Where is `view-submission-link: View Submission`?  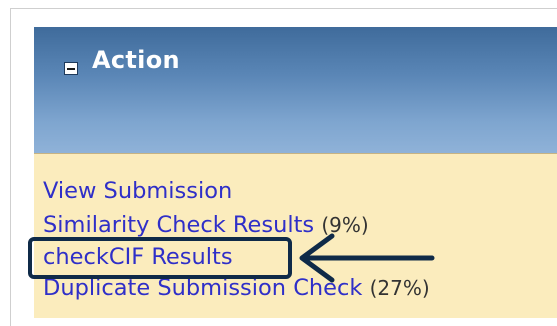 view-submission-link: View Submission is located at coordinates (137, 191).